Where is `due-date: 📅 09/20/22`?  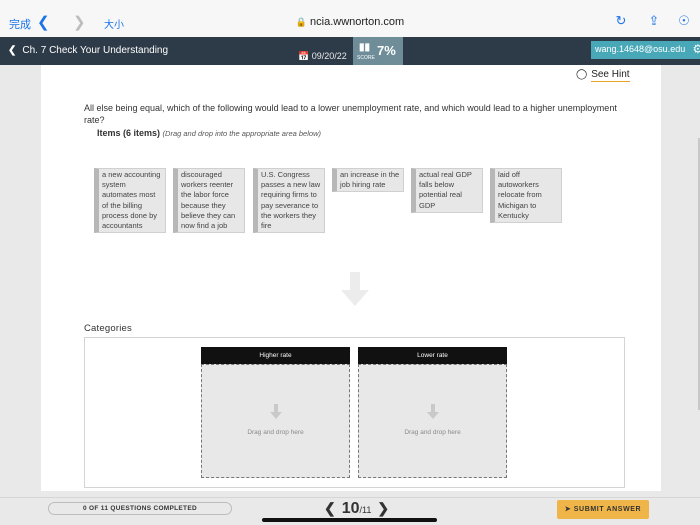 due-date: 📅 09/20/22 is located at coordinates (322, 56).